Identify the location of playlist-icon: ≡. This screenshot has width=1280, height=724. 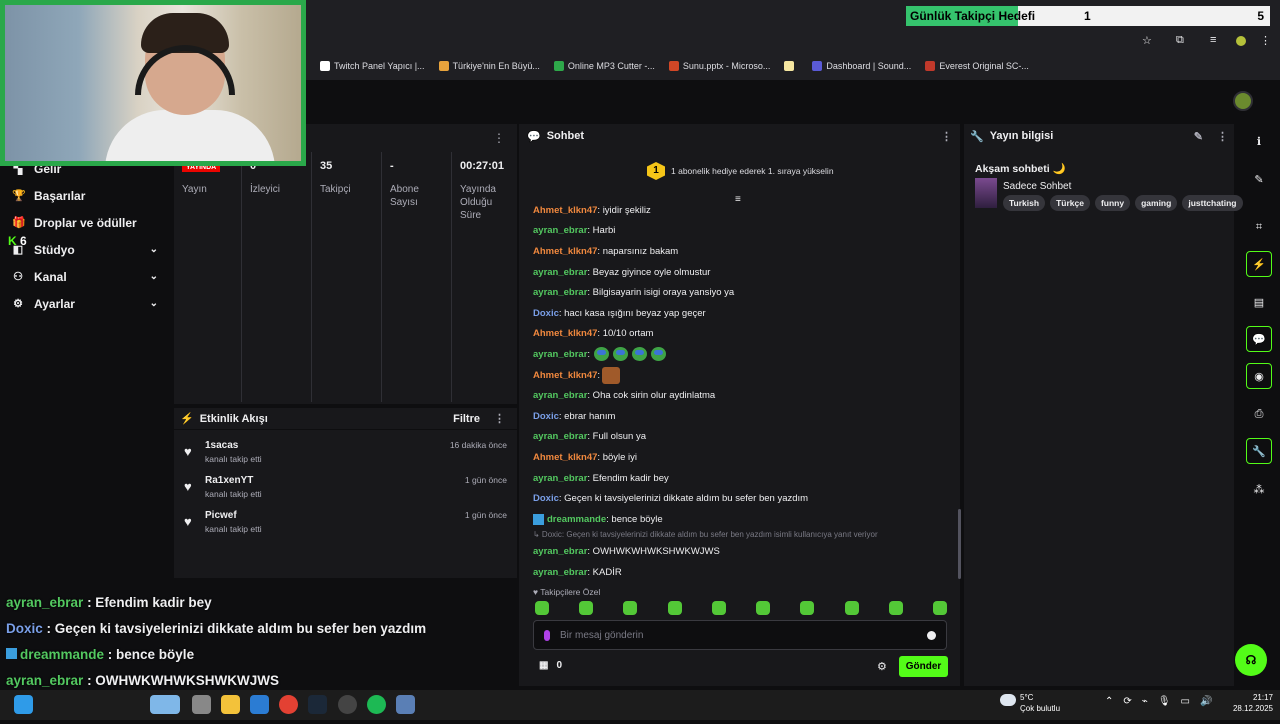
(1213, 40).